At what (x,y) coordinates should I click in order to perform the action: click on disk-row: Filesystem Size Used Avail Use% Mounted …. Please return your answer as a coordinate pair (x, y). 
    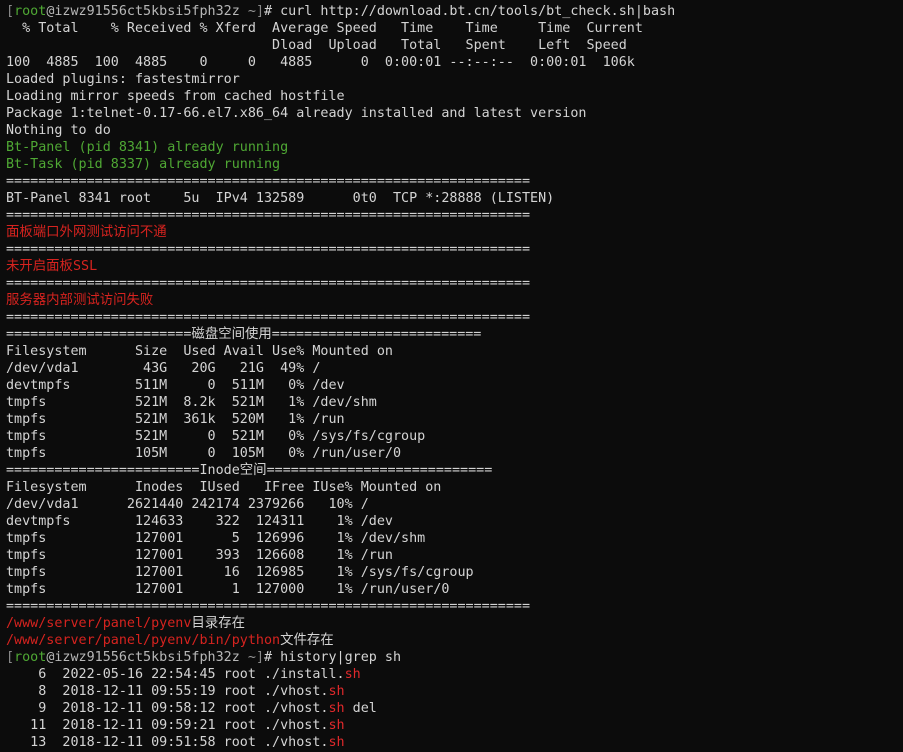
    Looking at the image, I should click on (199, 351).